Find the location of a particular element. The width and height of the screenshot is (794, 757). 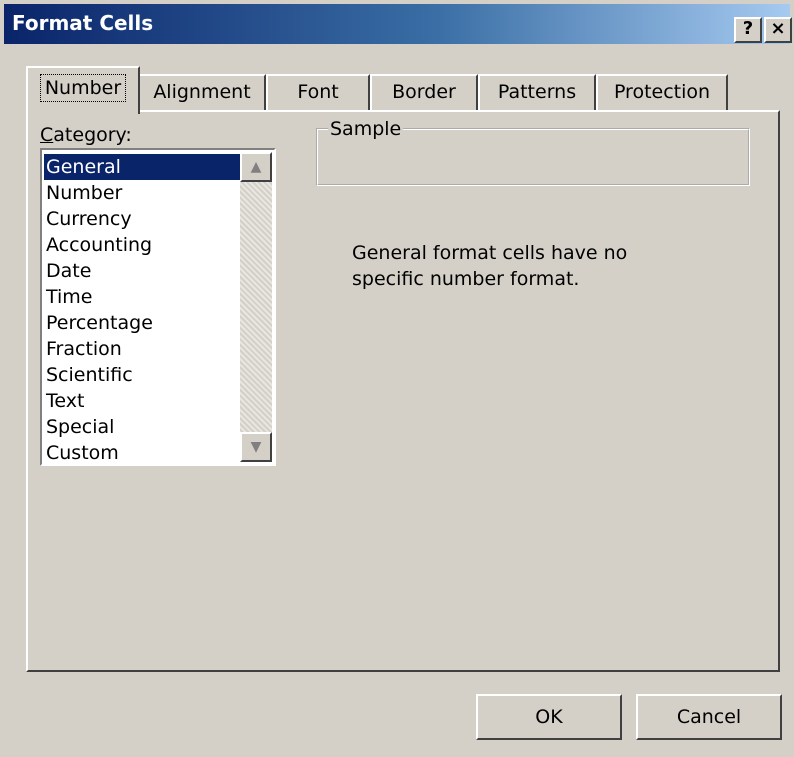

category-item-time: Time is located at coordinates (144, 297).